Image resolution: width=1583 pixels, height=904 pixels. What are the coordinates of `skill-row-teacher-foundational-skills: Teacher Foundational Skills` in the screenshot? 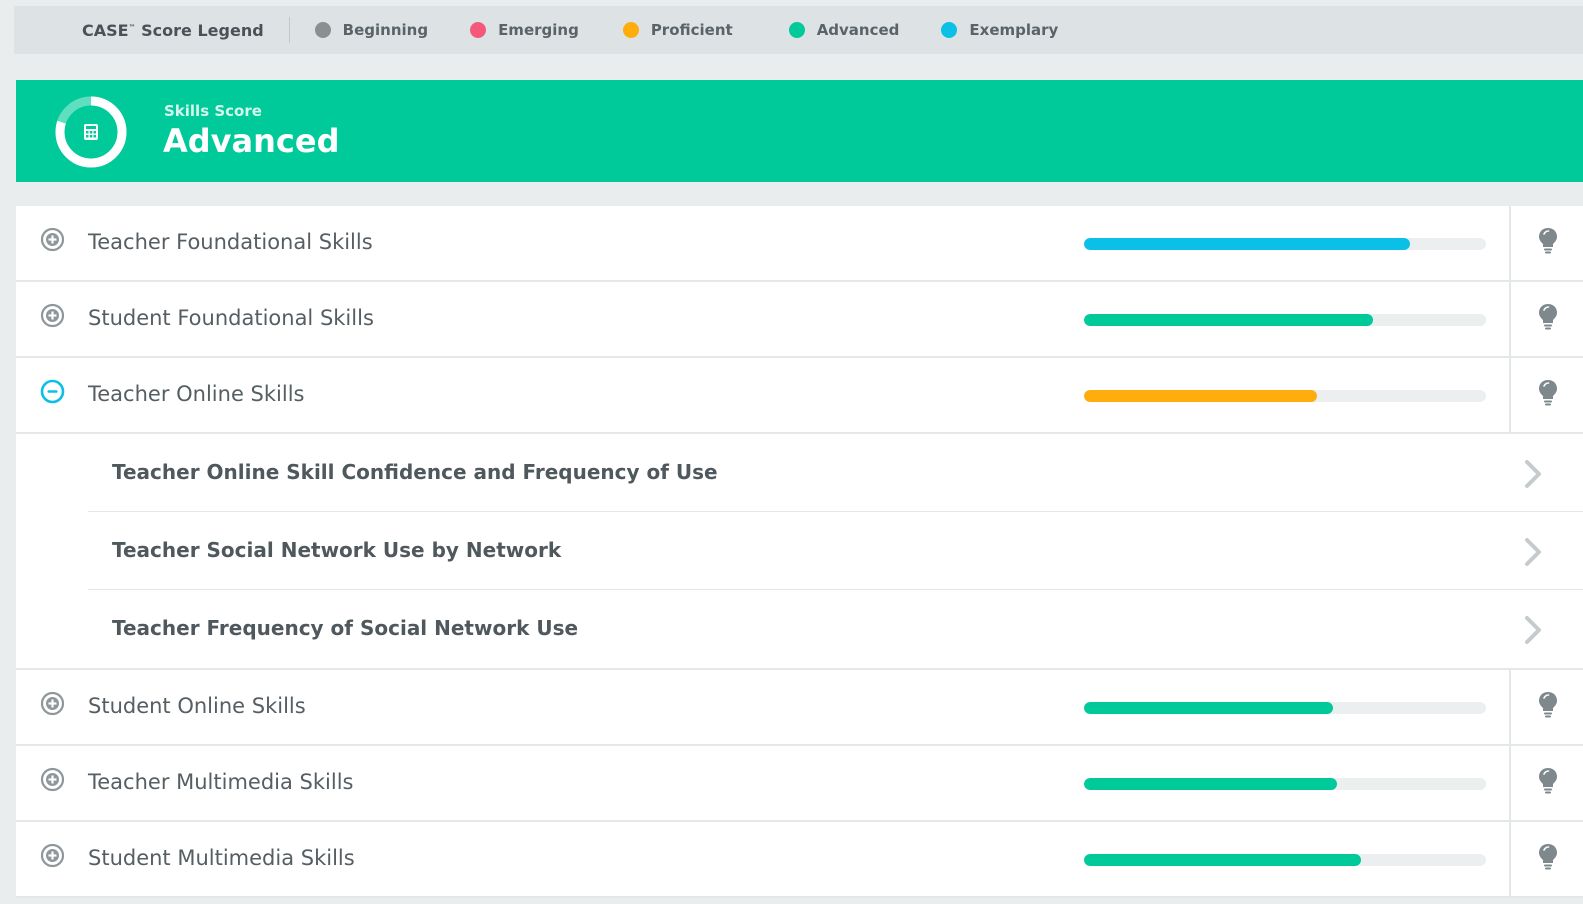 It's located at (799, 244).